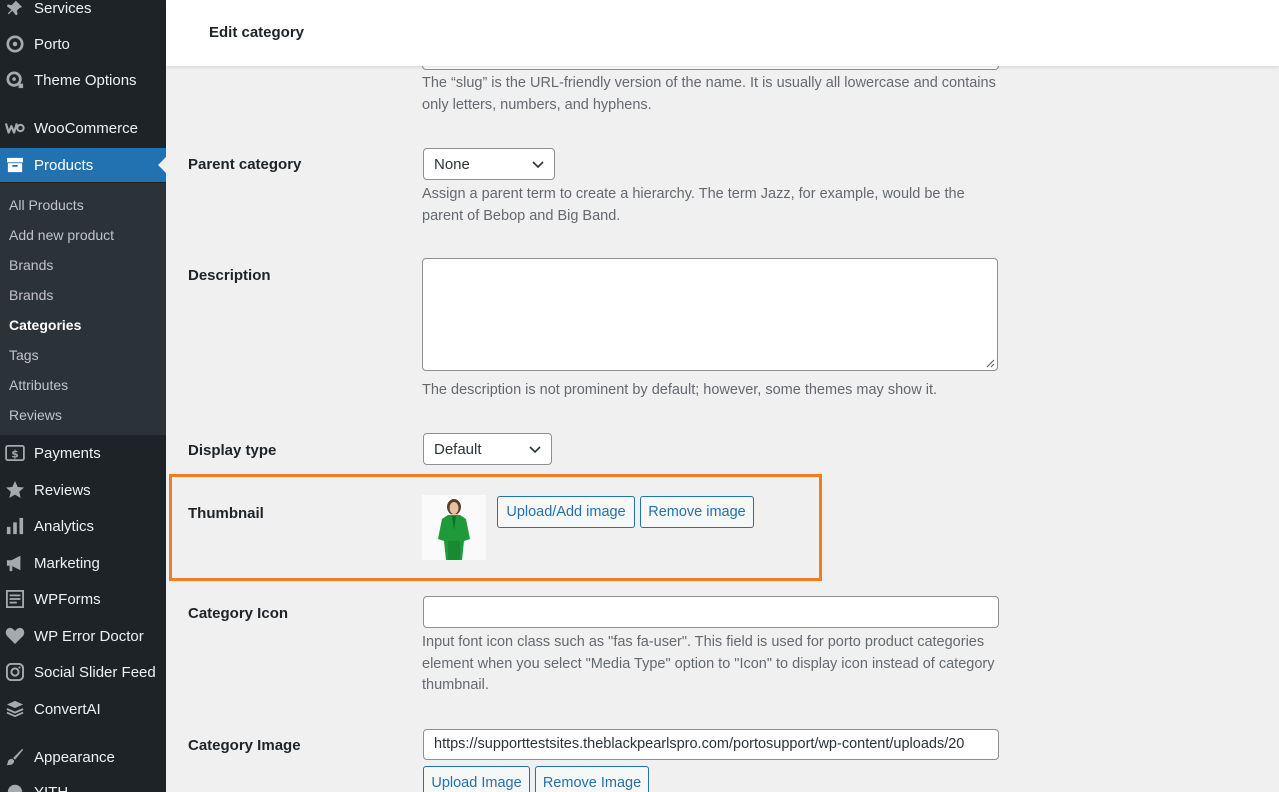 The height and width of the screenshot is (792, 1279). Describe the element at coordinates (95, 672) in the screenshot. I see `sidebar-item-label: Social Slider Feed` at that location.